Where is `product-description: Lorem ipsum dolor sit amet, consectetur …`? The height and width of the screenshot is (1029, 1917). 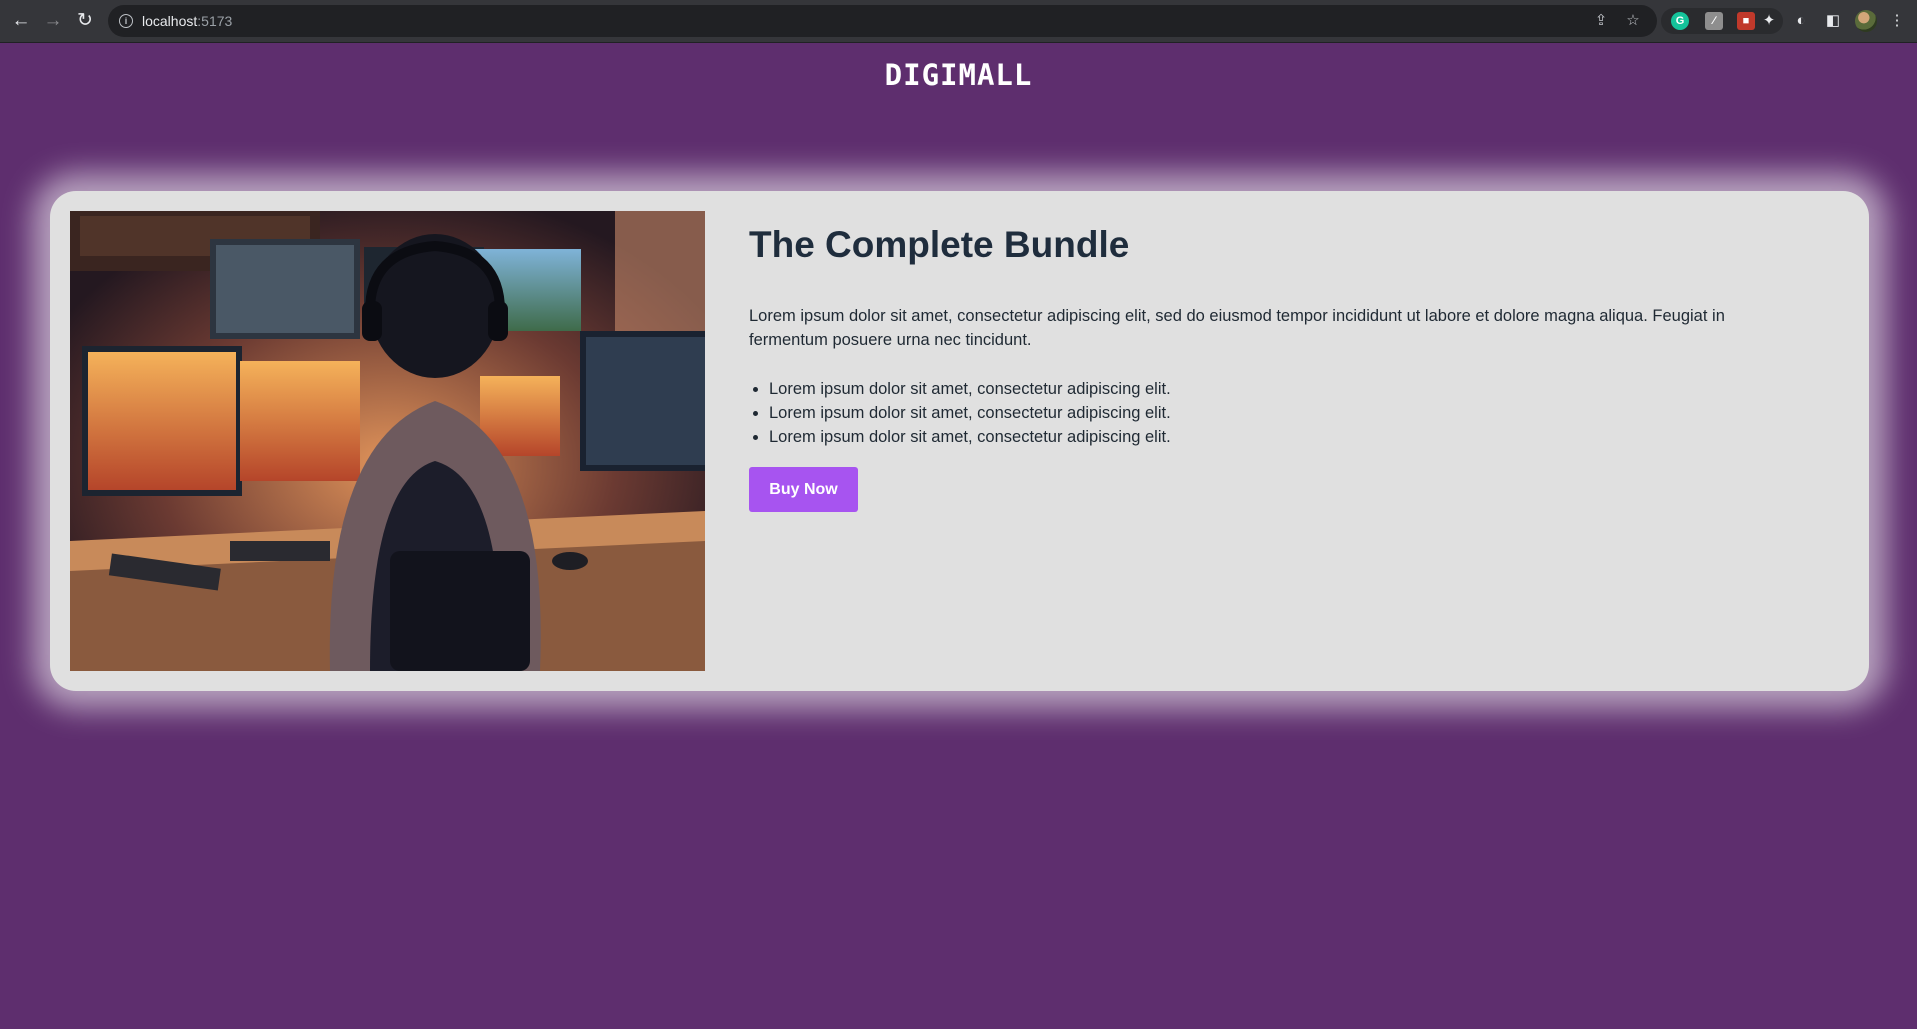 product-description: Lorem ipsum dolor sit amet, consectetur … is located at coordinates (1237, 328).